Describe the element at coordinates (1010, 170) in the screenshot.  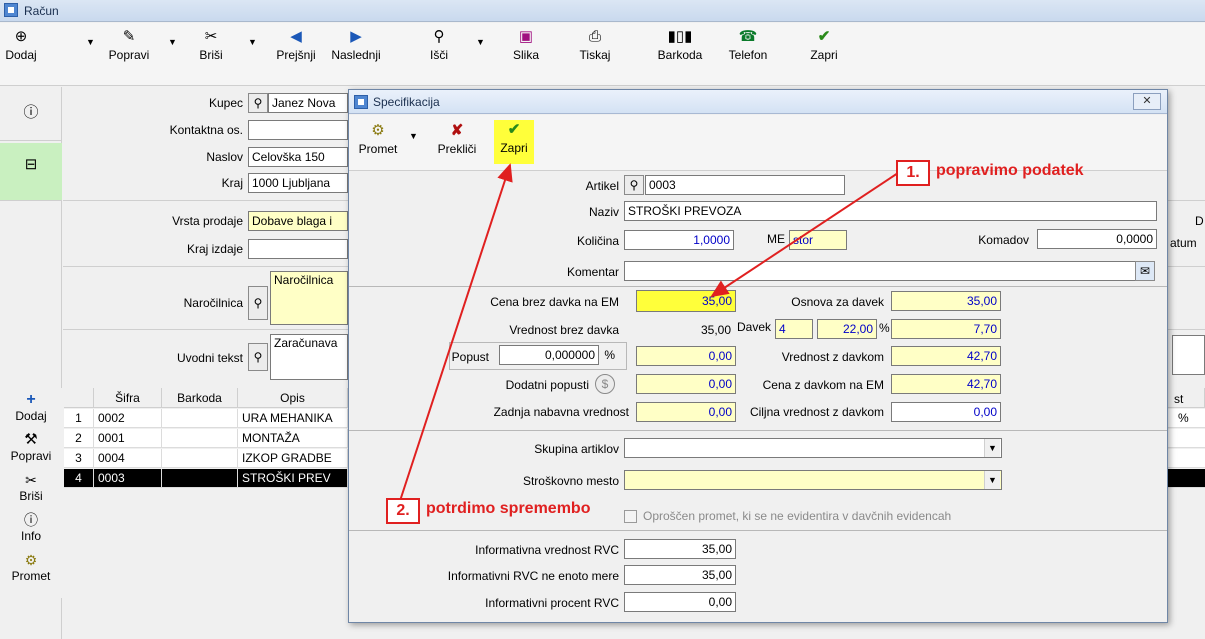
I see `annotation-text-1: popravimo podatek` at that location.